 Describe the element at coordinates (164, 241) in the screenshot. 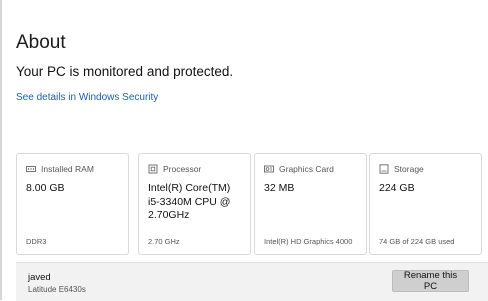

I see `processor-card-detail: 2.70 GHz` at that location.